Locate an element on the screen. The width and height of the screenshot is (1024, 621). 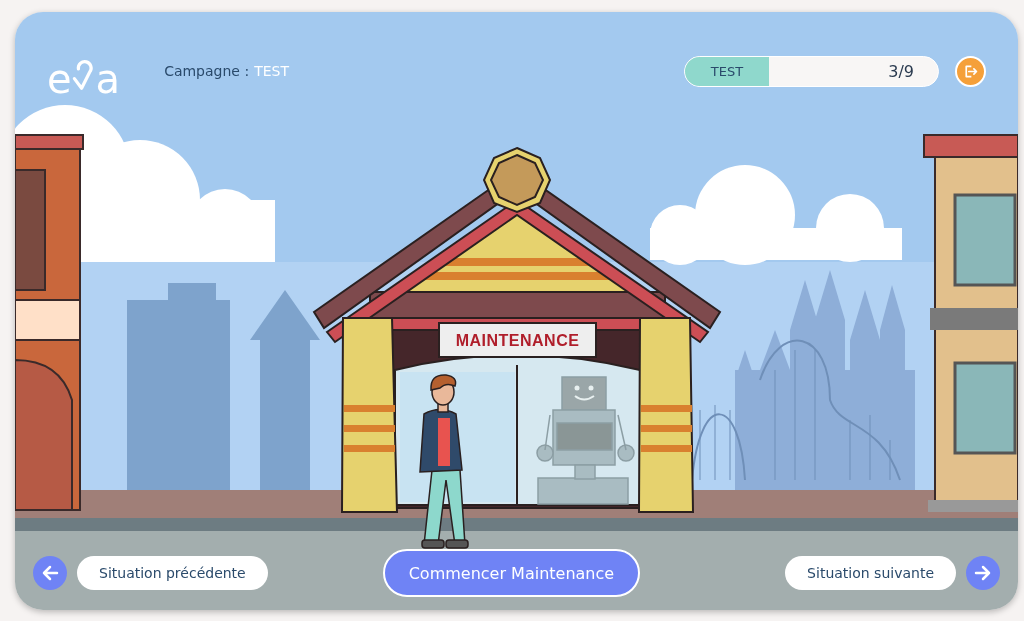
right-arrow-icon is located at coordinates (983, 573).